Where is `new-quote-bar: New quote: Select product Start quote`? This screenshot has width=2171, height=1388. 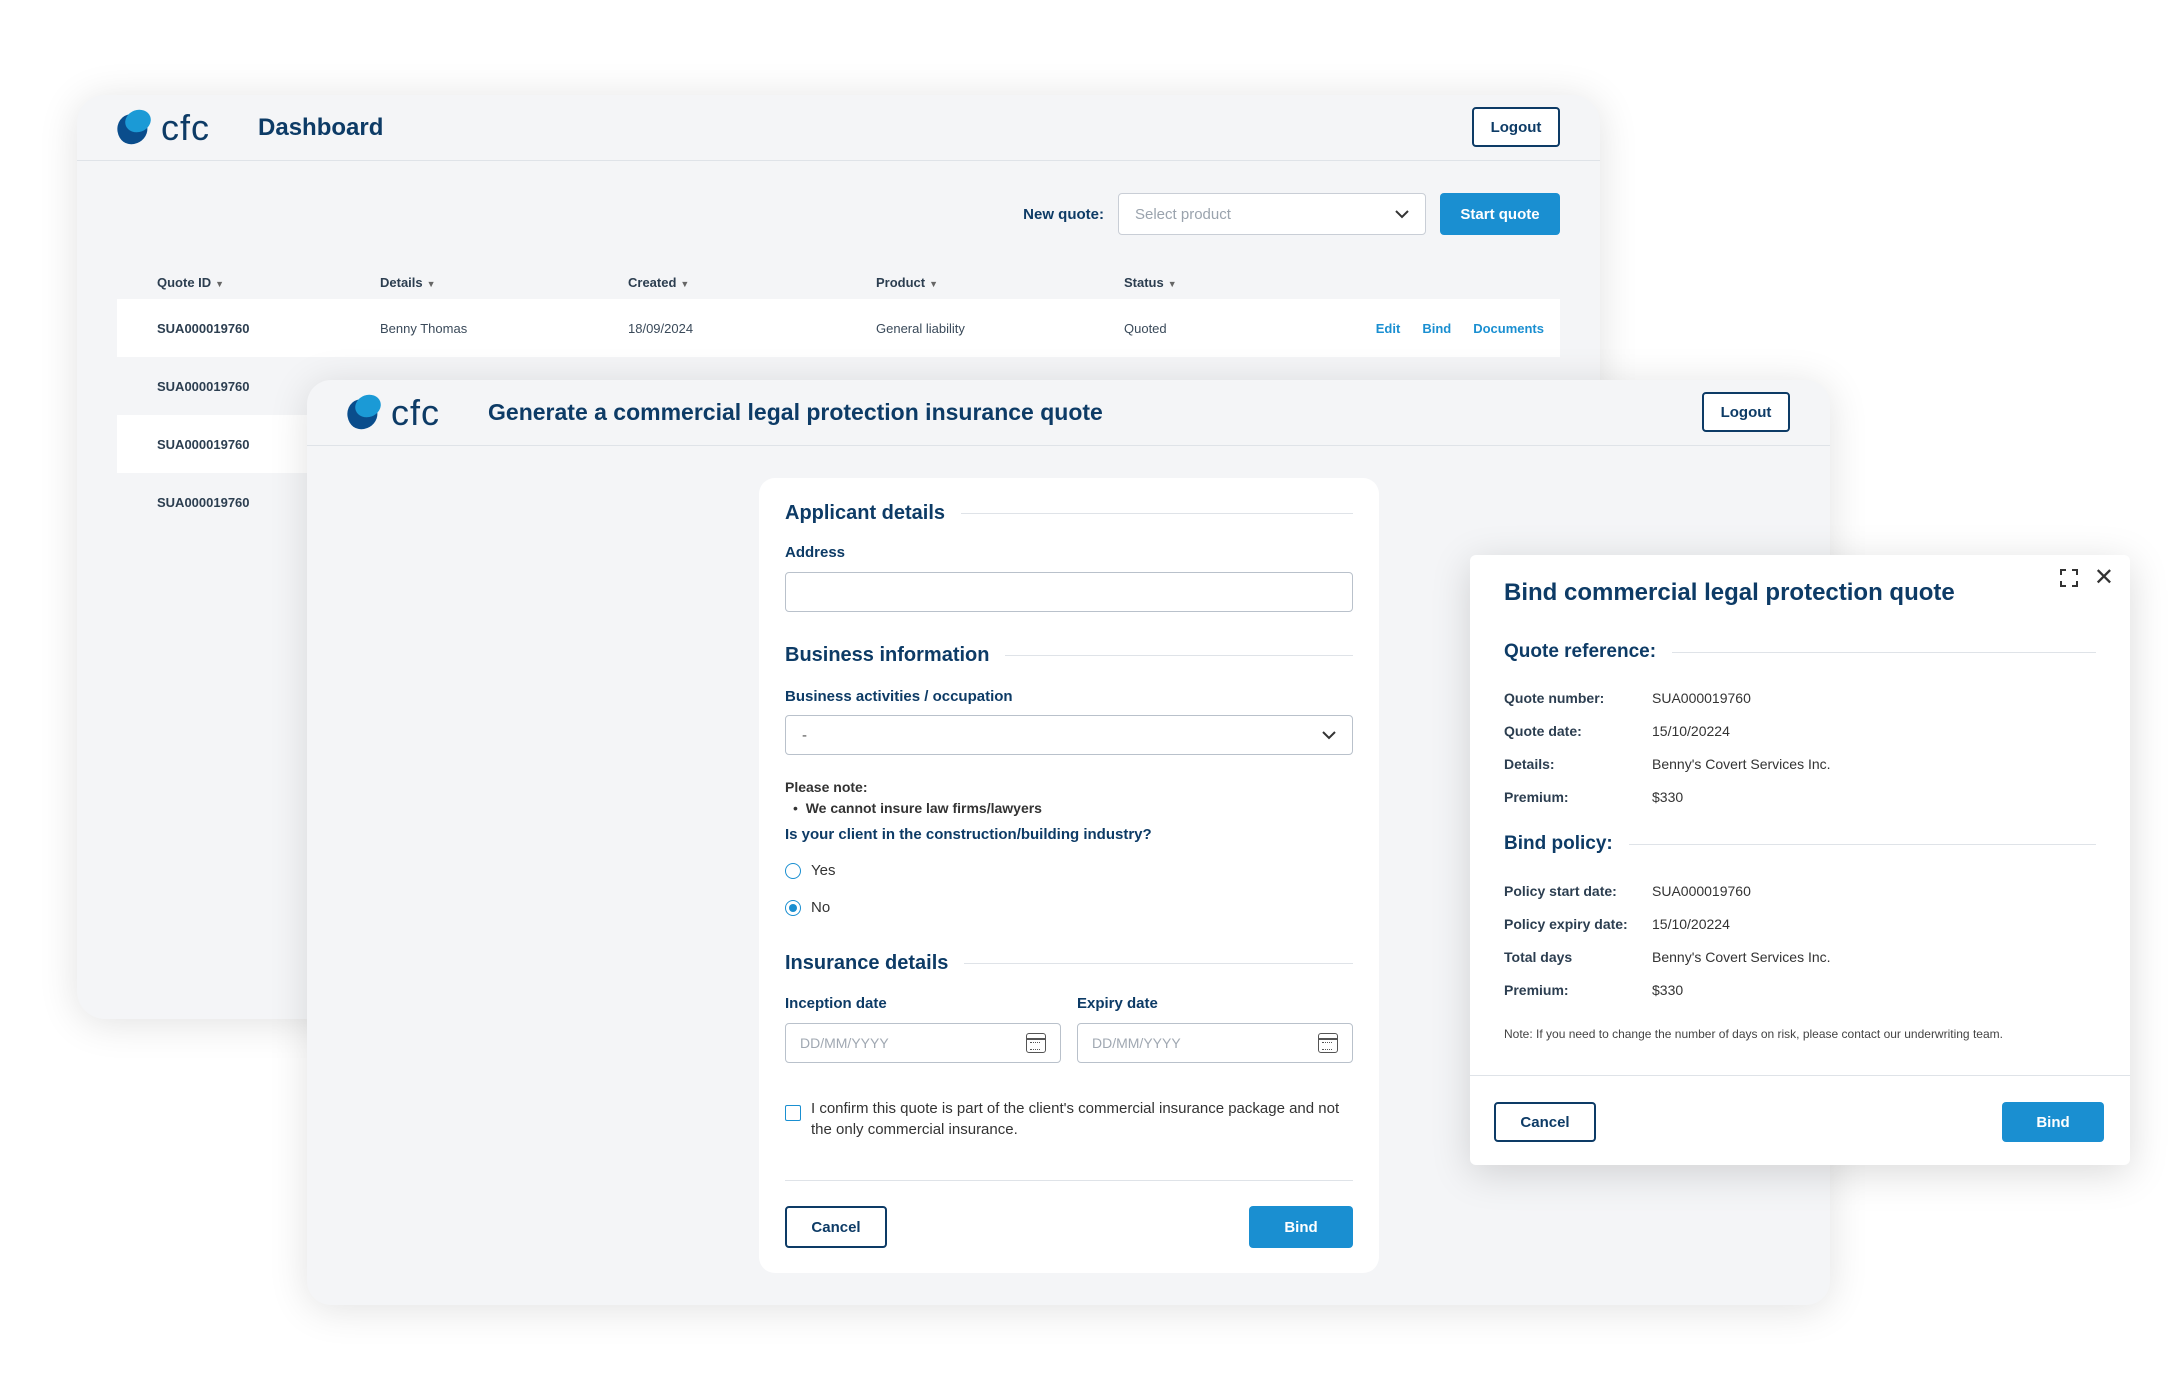
new-quote-bar: New quote: Select product Start quote is located at coordinates (1291, 214).